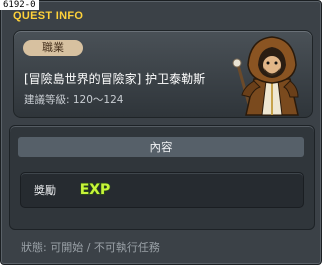 The width and height of the screenshot is (322, 265). Describe the element at coordinates (53, 48) in the screenshot. I see `job-badge: 職業` at that location.